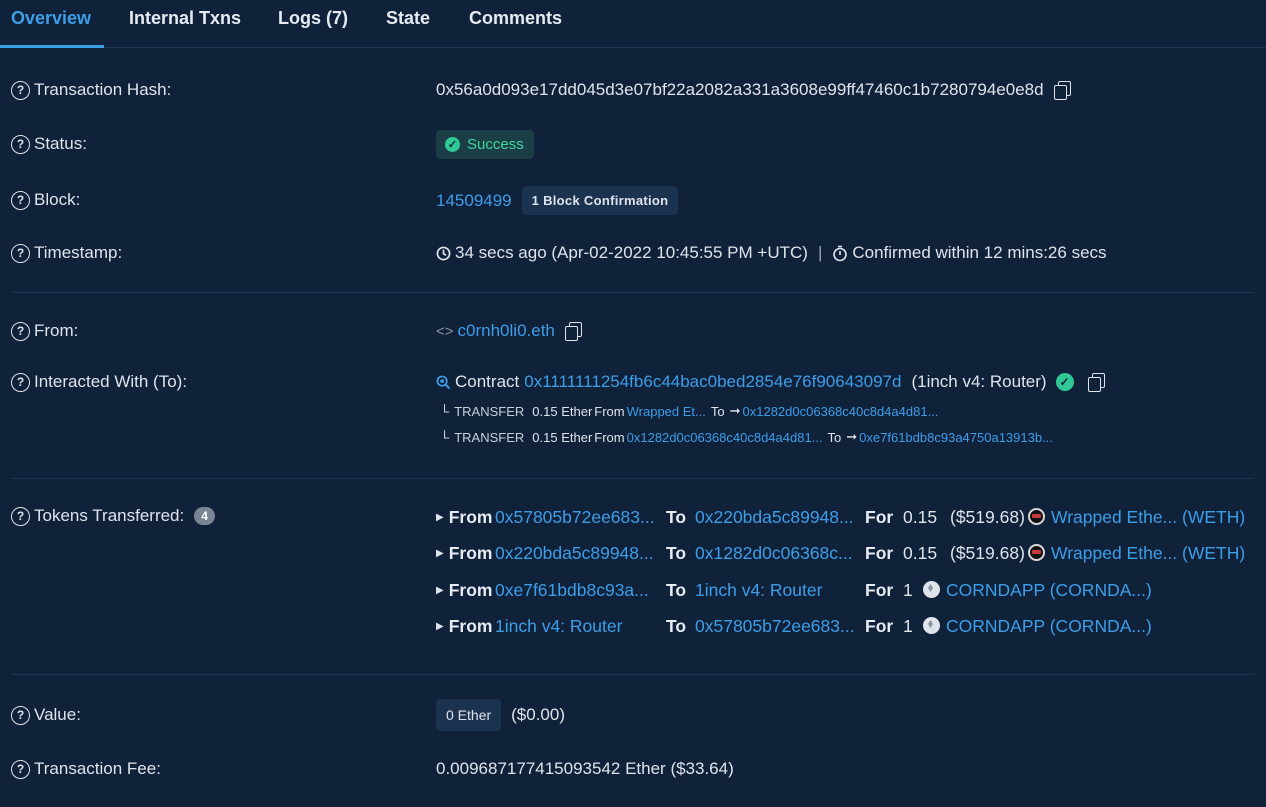  I want to click on from-address-link: c0rnh0li0.eth, so click(506, 331).